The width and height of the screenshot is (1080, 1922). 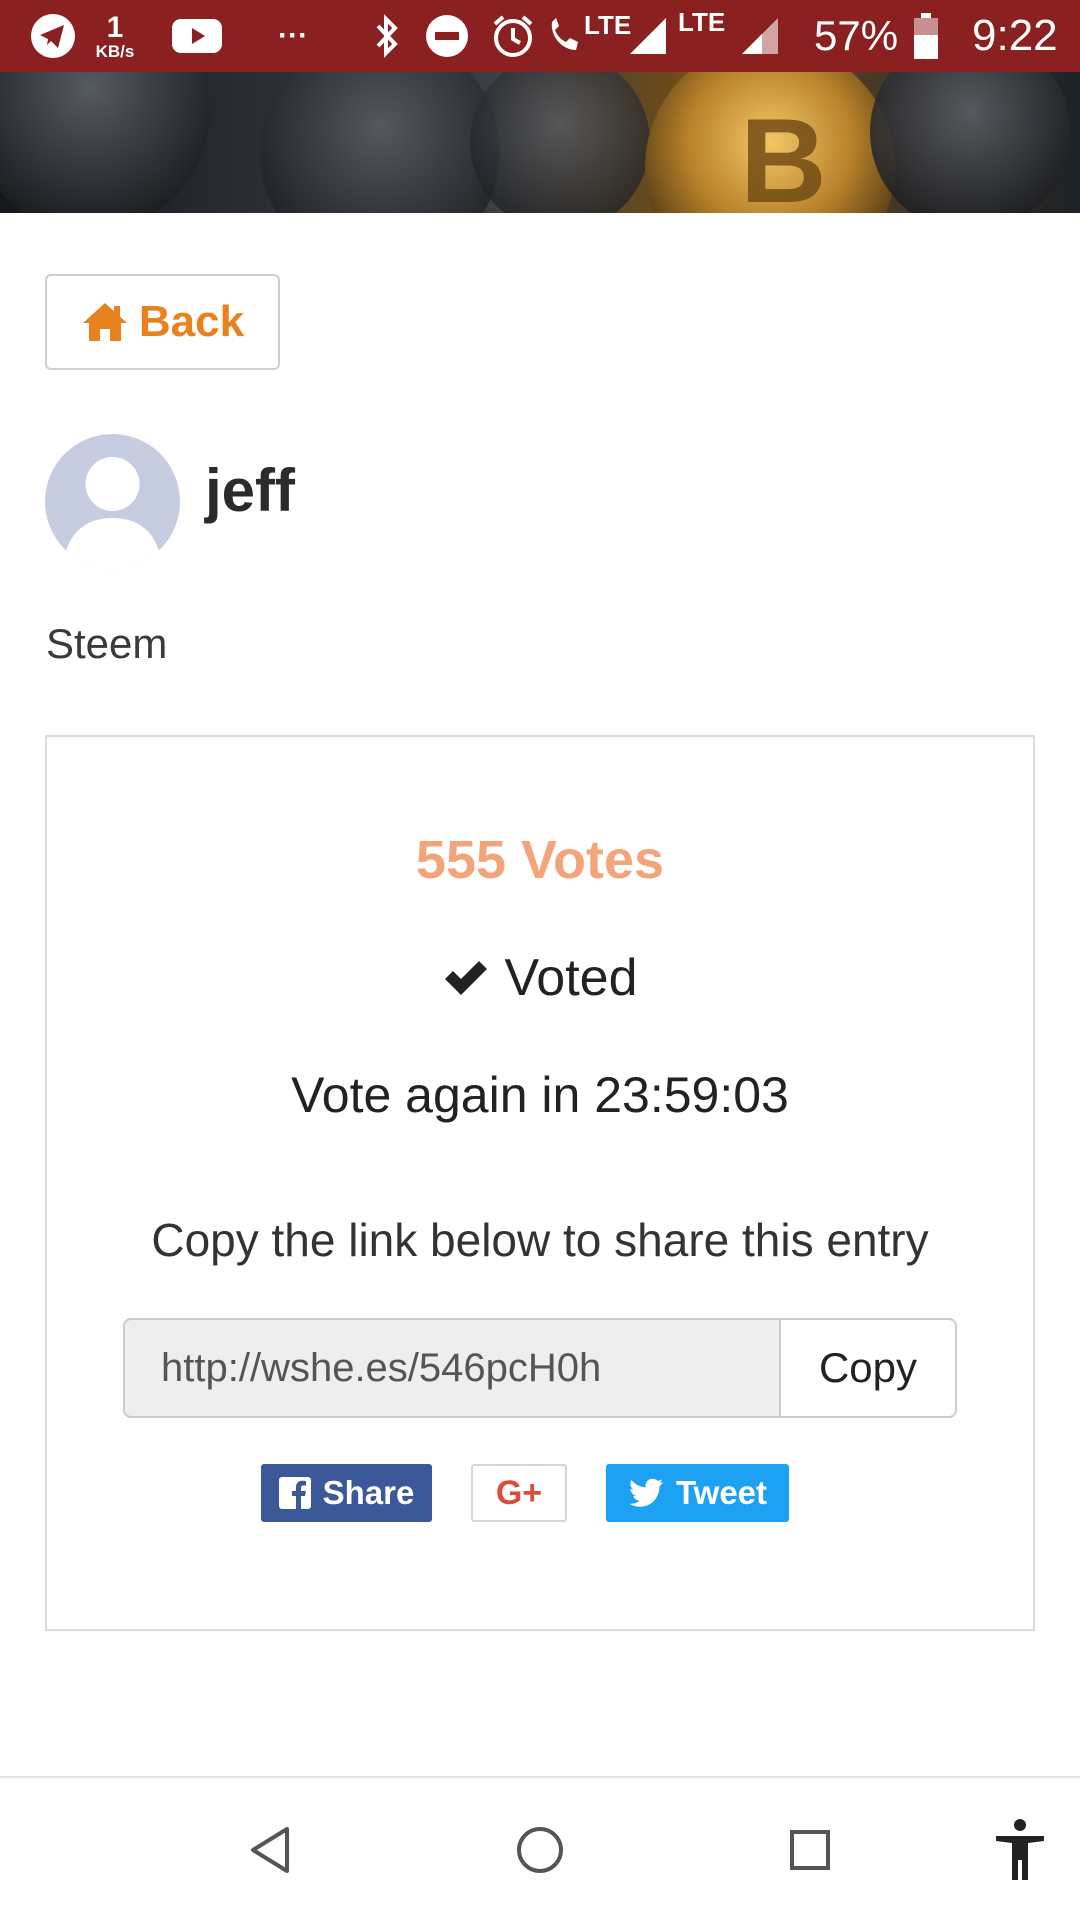 I want to click on recents-nav-button, so click(x=810, y=1850).